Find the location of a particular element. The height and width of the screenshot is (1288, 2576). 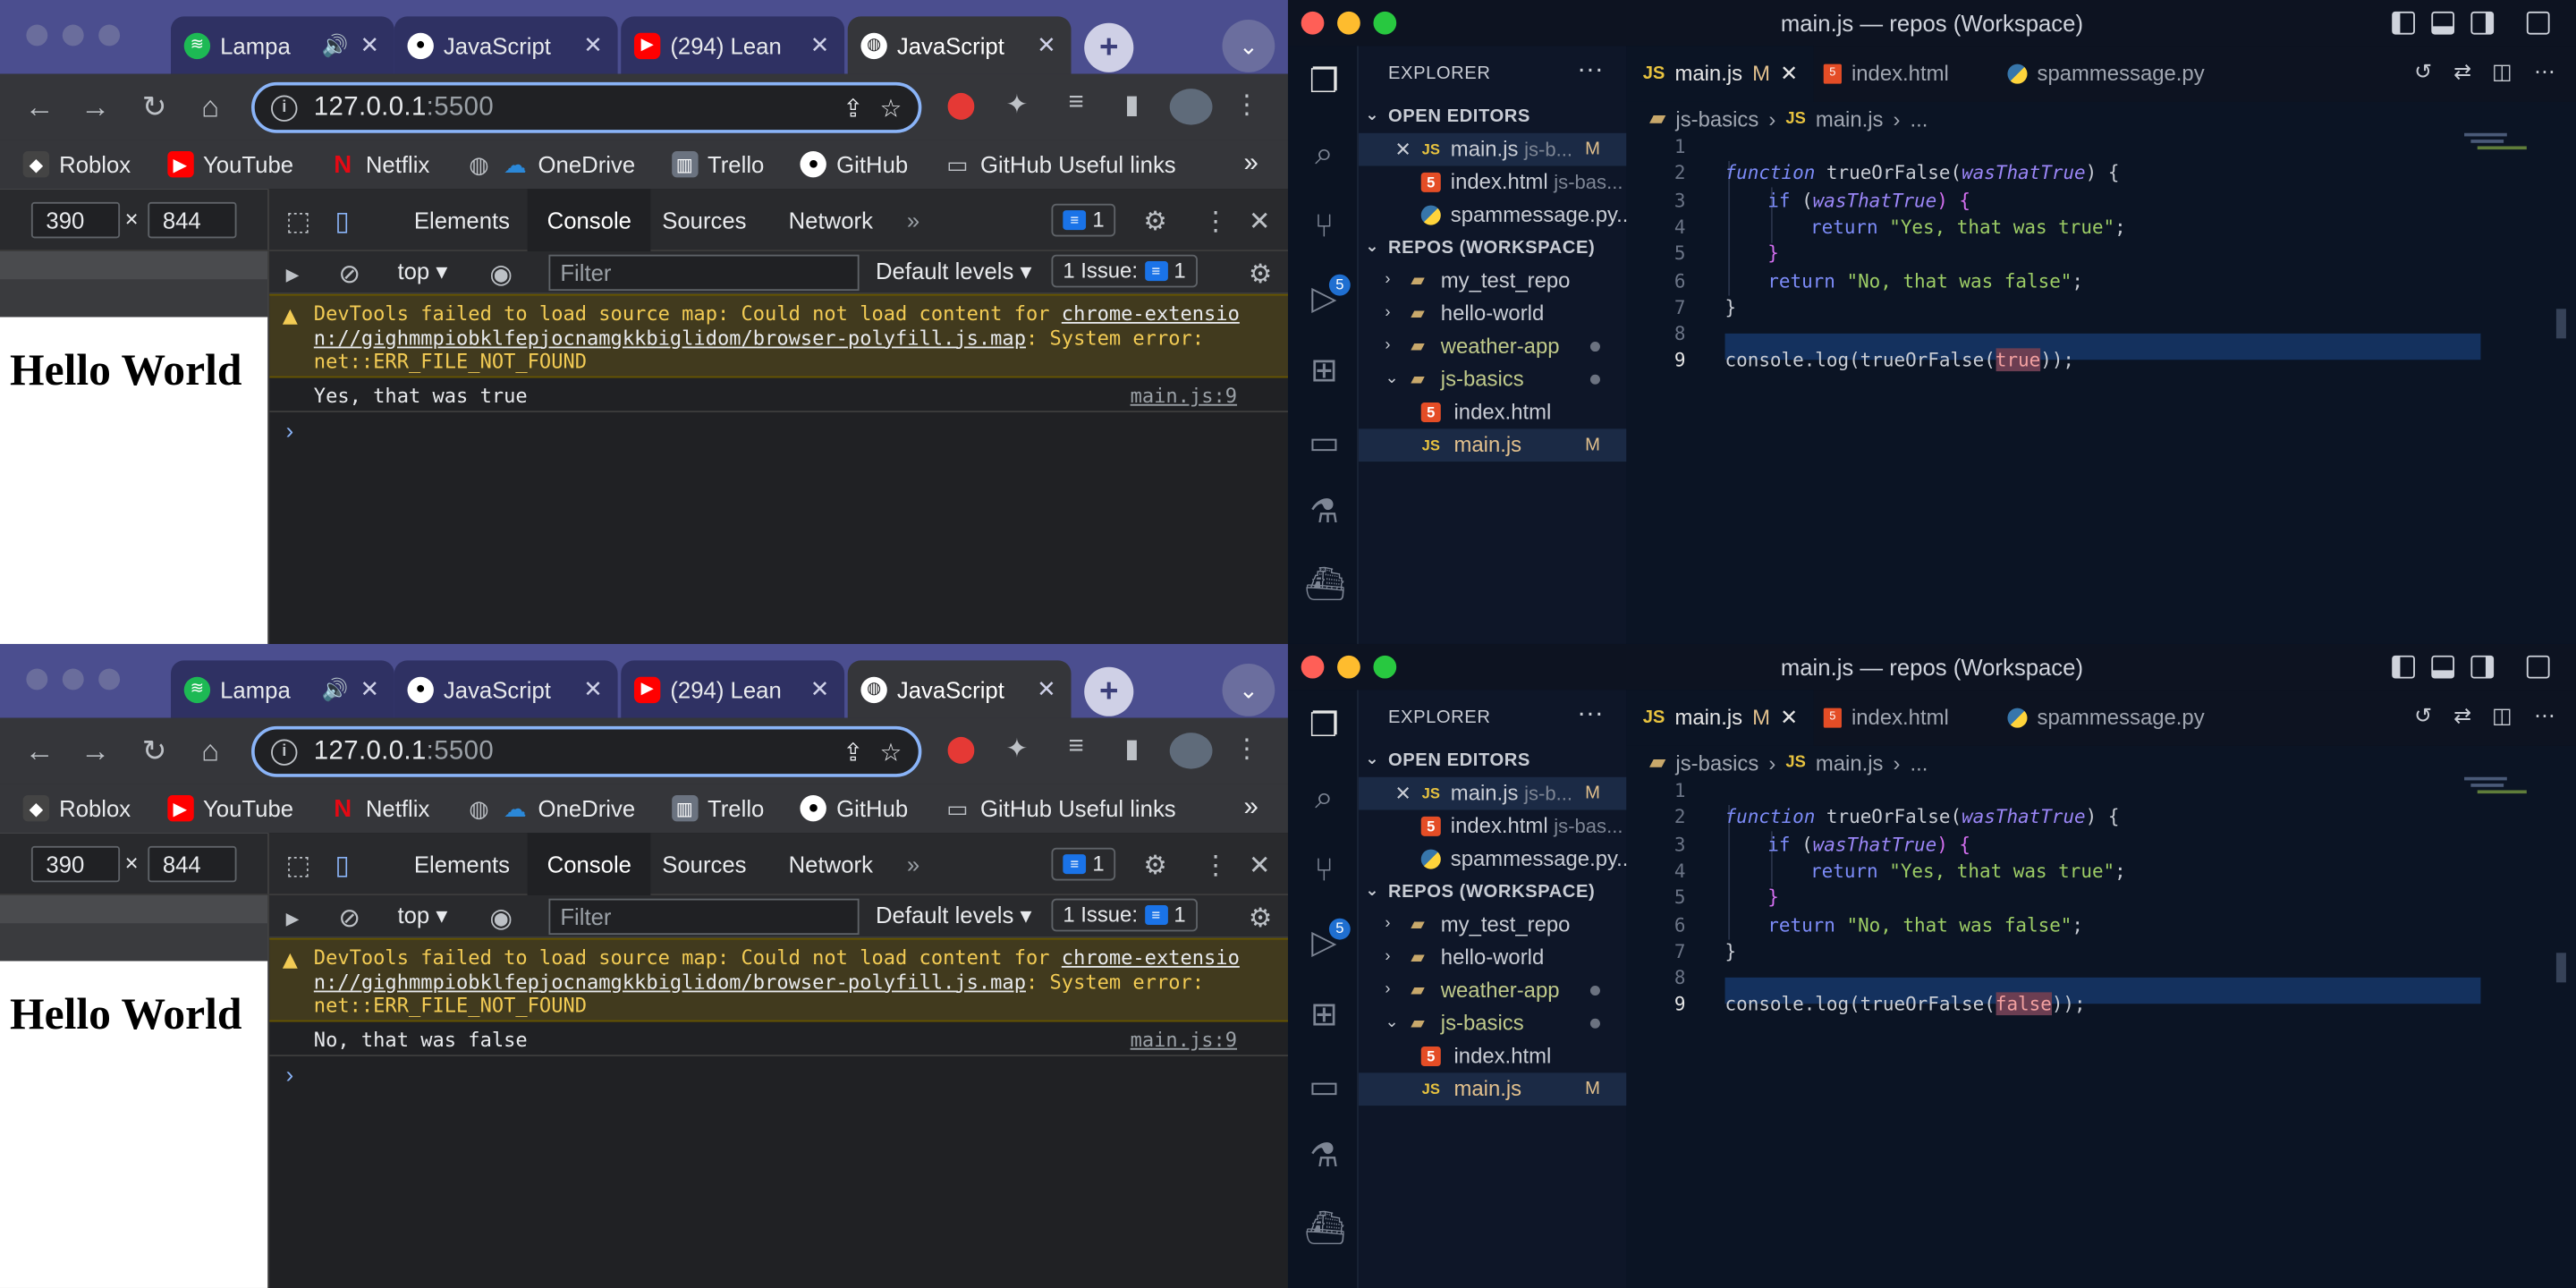

address-bar: i 127.0.0.1:5500 ⇪ ☆ is located at coordinates (586, 107).